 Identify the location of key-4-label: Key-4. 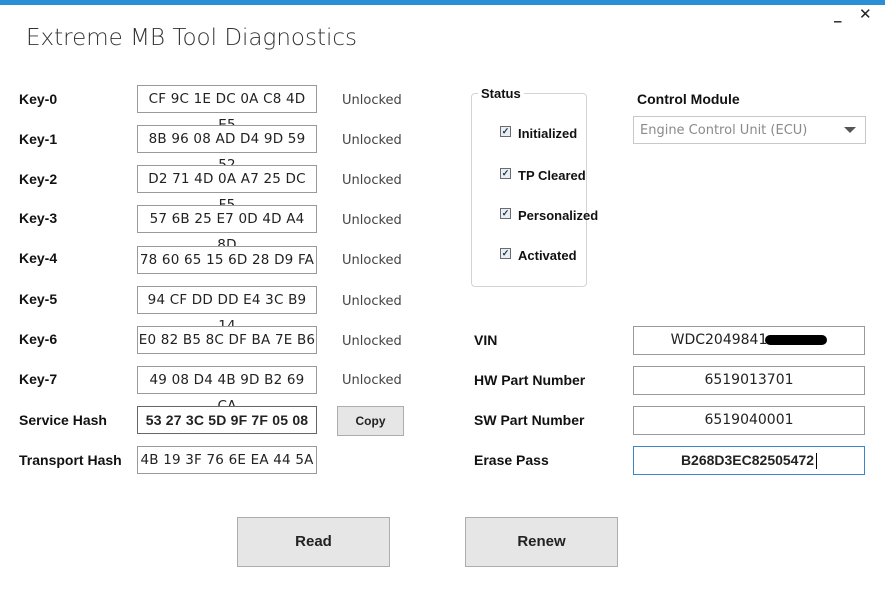
(38, 258).